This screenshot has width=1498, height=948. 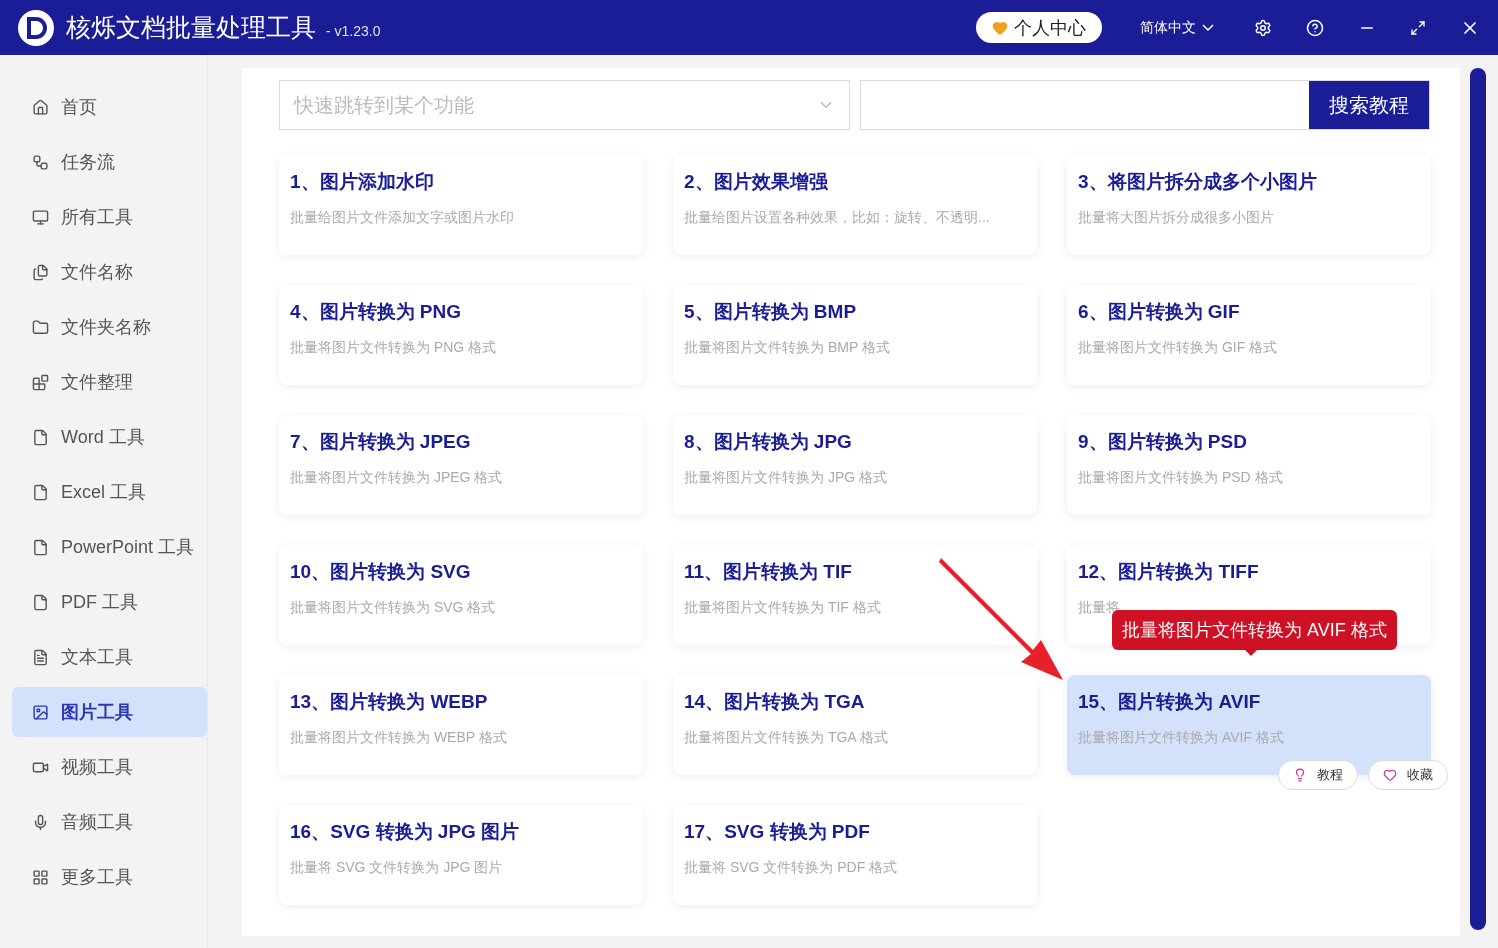 I want to click on help-icon, so click(x=1315, y=27).